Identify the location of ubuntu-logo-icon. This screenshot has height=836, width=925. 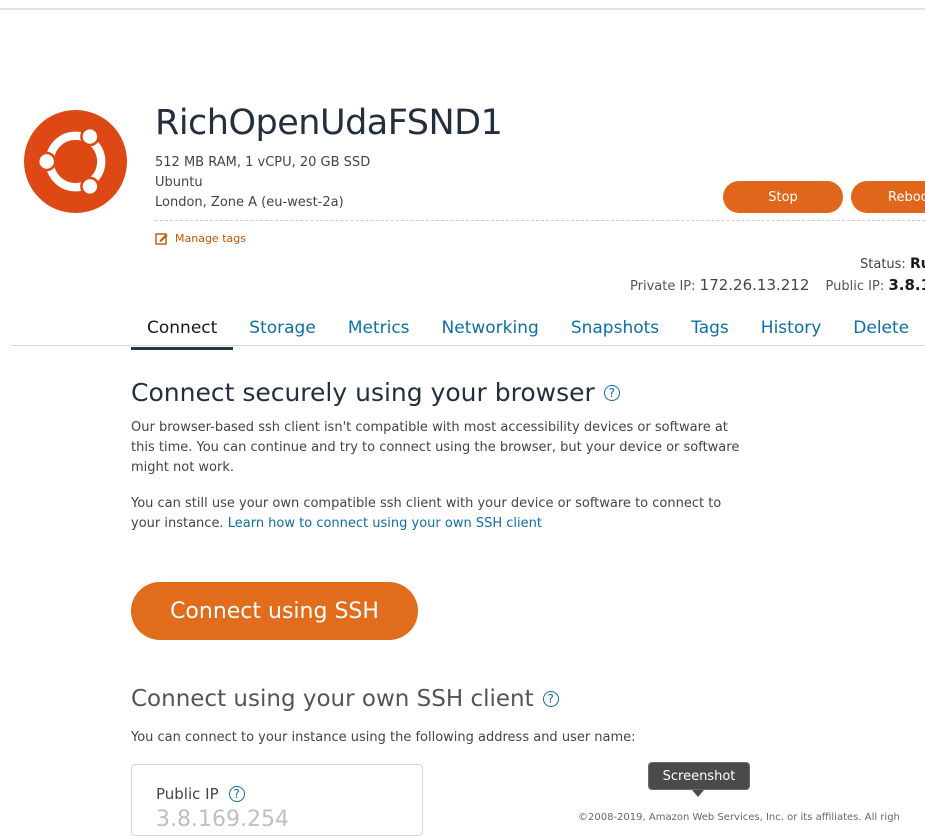
(75, 161).